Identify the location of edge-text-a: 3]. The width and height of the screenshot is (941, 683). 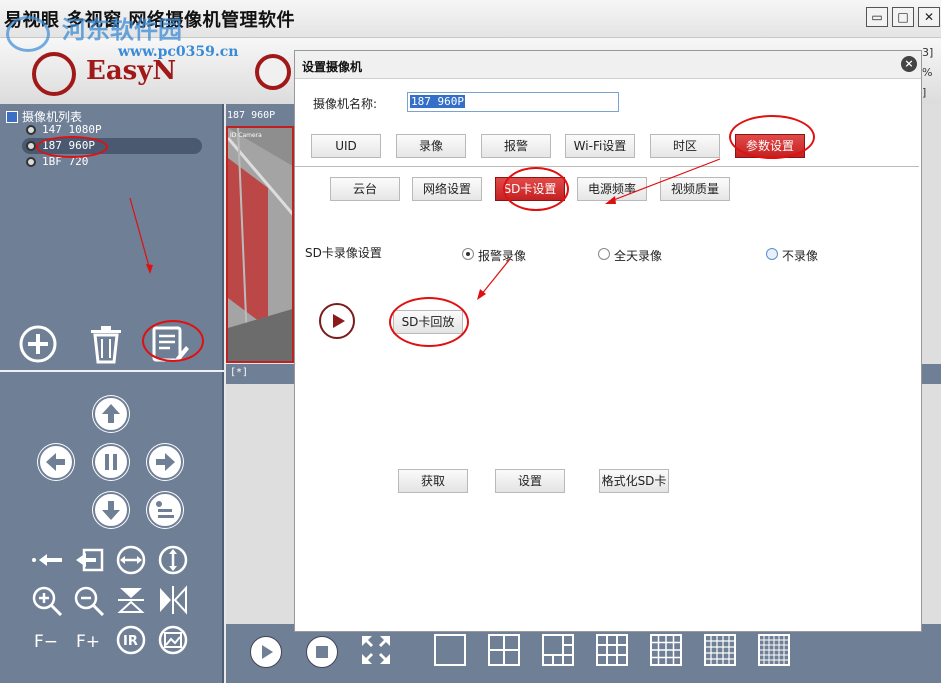
(928, 52).